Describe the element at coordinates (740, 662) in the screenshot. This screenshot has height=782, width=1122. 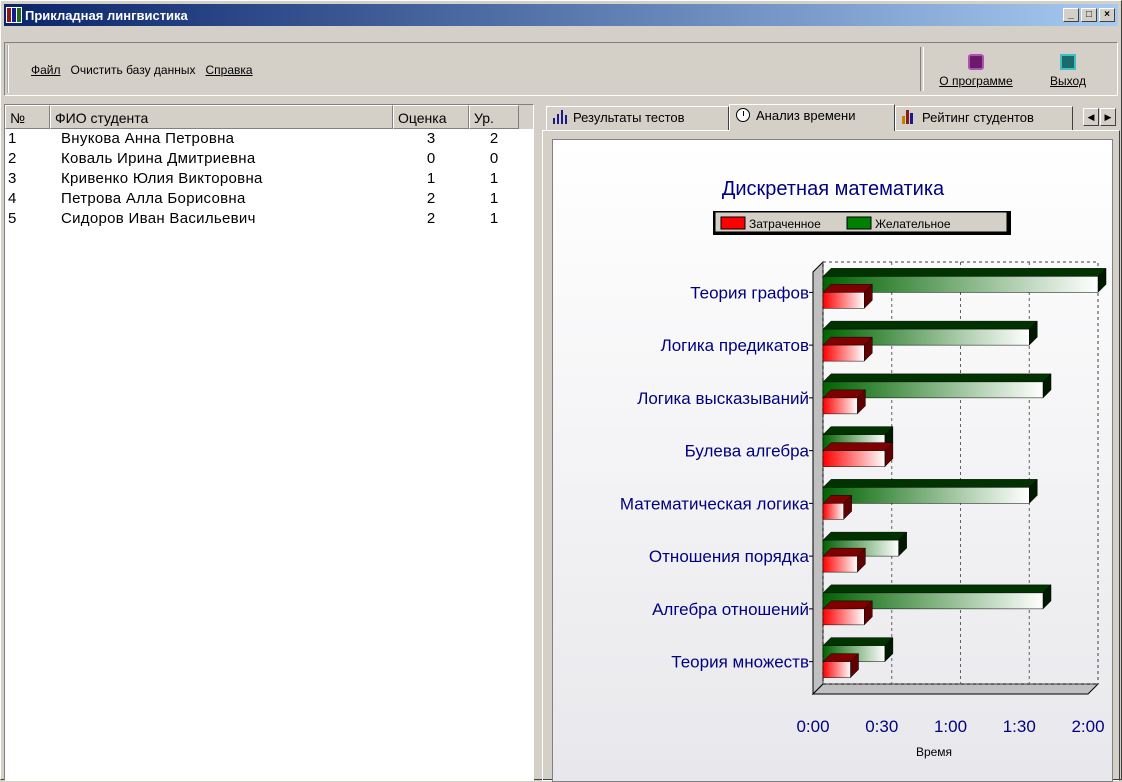
I see `category-label: Теория множеств` at that location.